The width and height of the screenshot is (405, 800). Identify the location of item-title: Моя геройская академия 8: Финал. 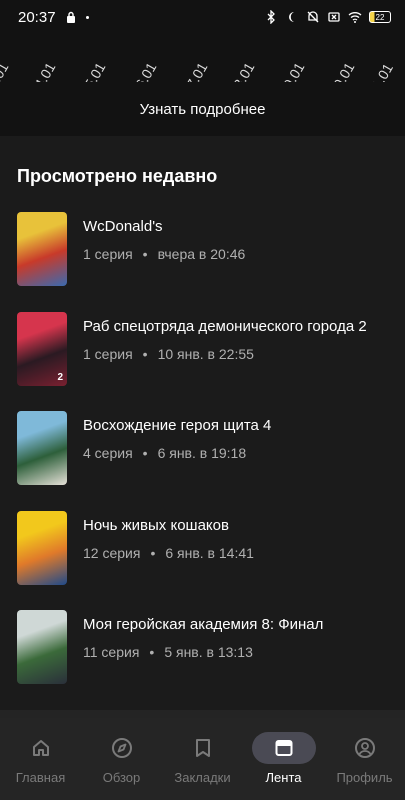
(203, 624).